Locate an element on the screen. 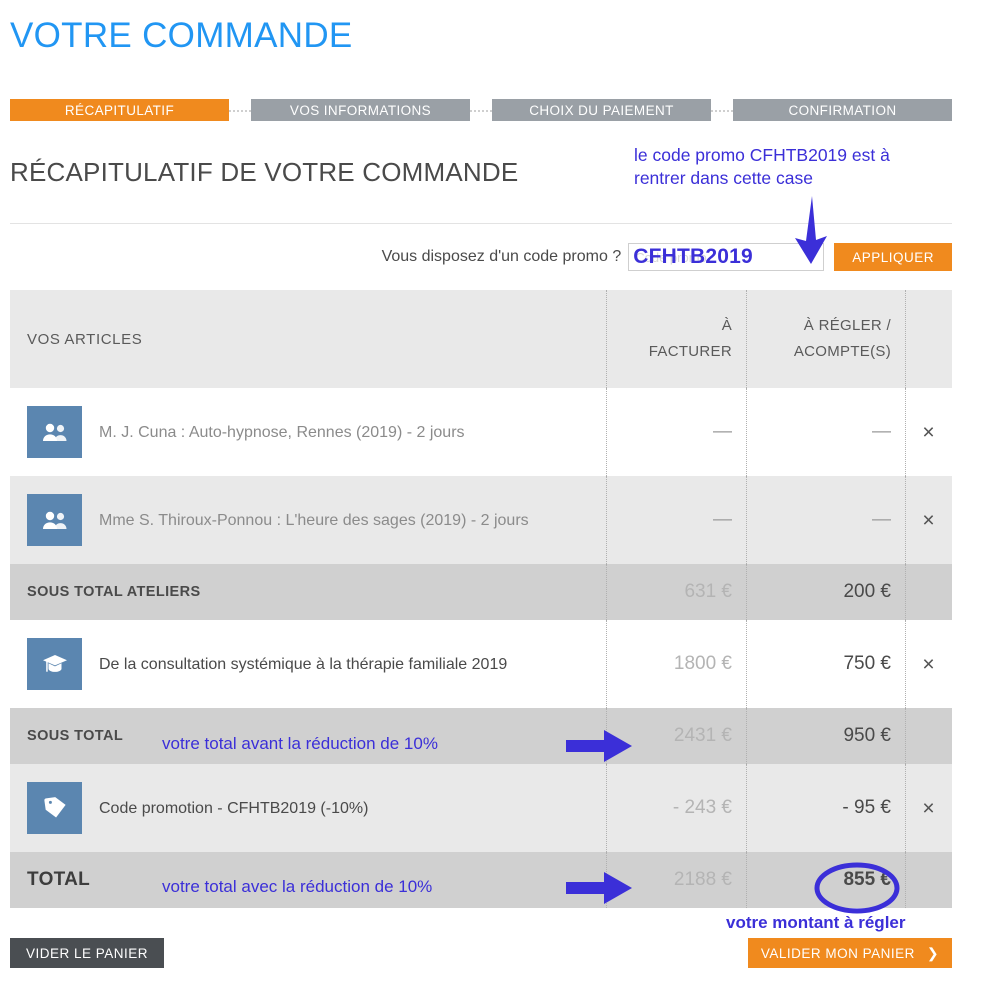 This screenshot has height=994, width=992. item-description-cell: Code promotion - CFHTB2019 (-10%) is located at coordinates (308, 808).